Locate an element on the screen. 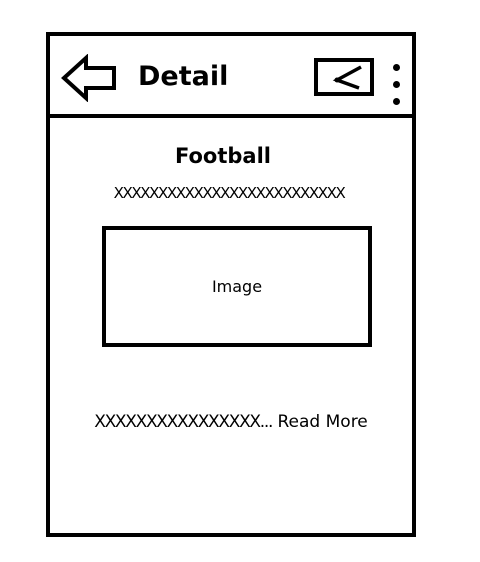 The height and width of the screenshot is (562, 480). image-placeholder: Image is located at coordinates (237, 286).